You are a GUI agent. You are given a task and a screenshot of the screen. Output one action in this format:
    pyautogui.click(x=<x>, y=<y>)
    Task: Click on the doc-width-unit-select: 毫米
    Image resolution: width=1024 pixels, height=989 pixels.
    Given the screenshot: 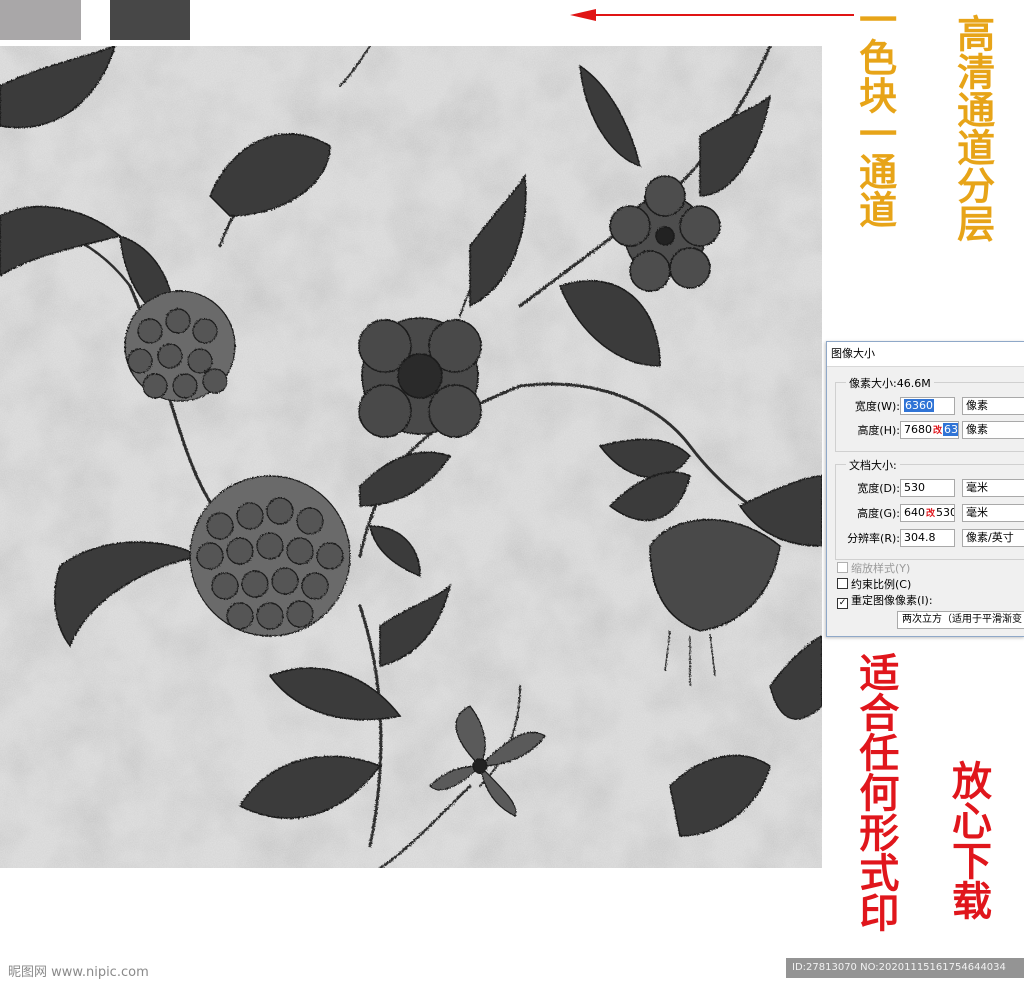 What is the action you would take?
    pyautogui.click(x=993, y=488)
    